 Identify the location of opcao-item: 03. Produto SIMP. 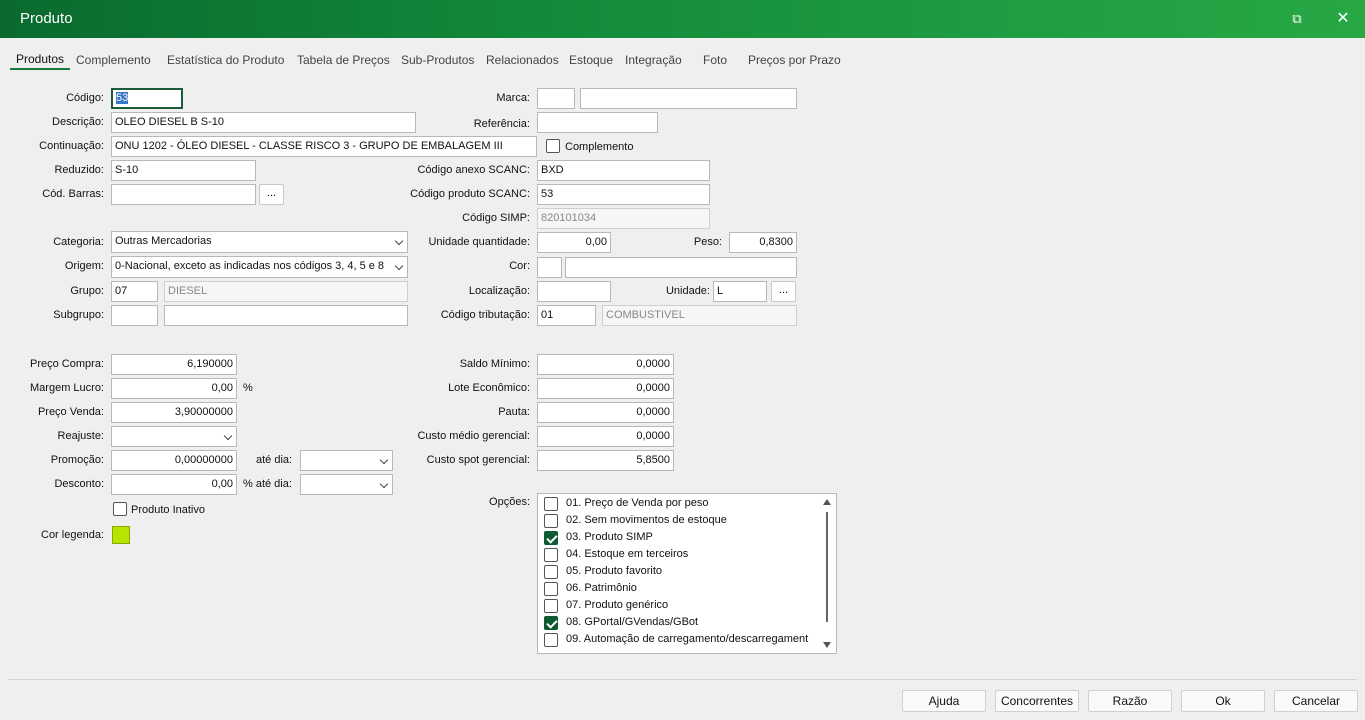
(684, 537).